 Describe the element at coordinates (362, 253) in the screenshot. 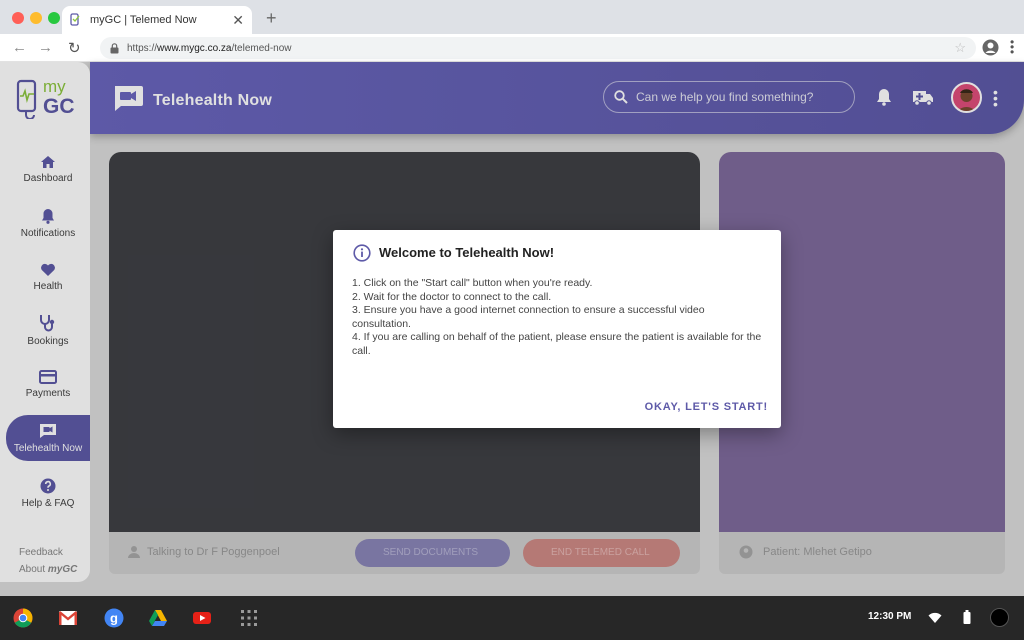

I see `info-icon` at that location.